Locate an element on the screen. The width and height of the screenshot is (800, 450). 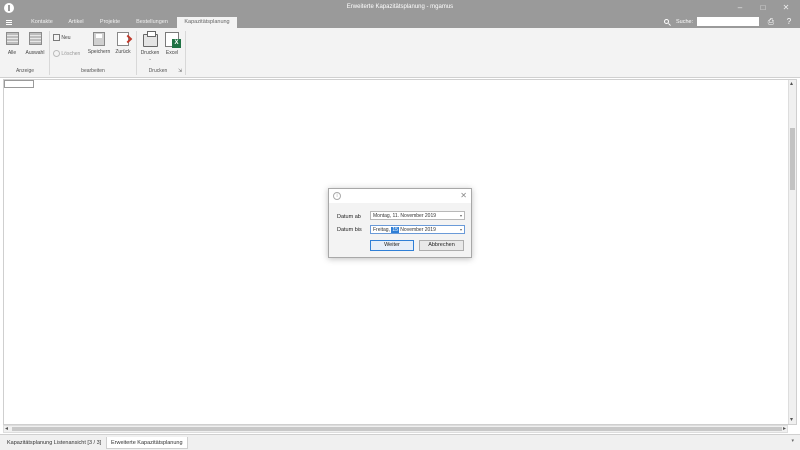
drucken-button: Drucken ⌄ is located at coordinates (150, 46).